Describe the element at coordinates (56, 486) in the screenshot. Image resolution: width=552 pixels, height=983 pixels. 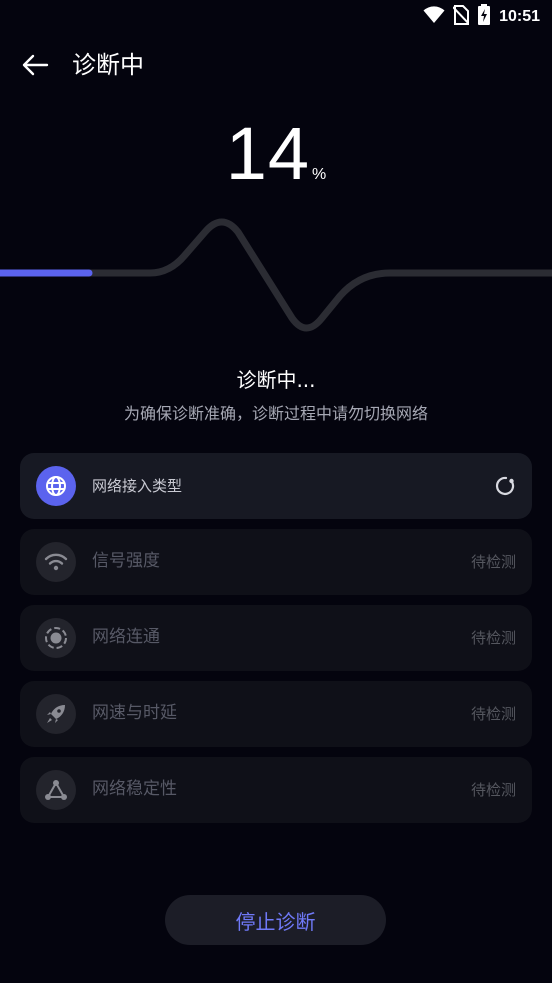
I see `globe-icon` at that location.